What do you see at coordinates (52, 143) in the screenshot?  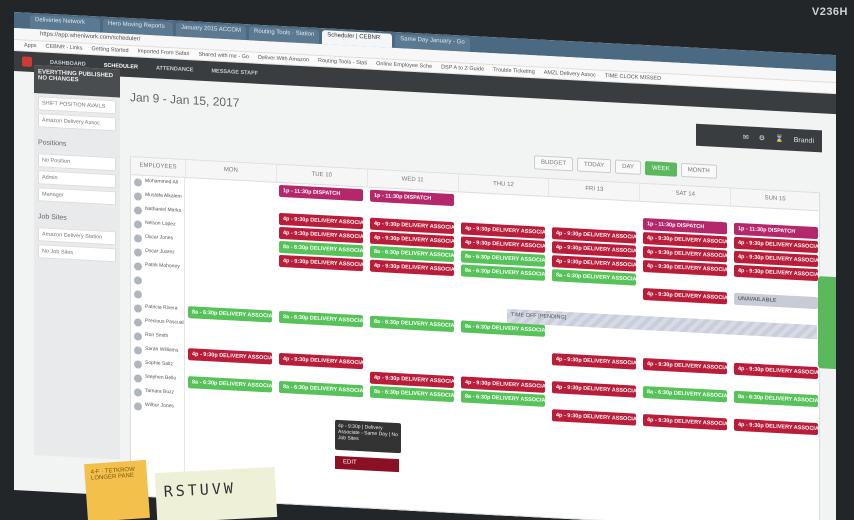 I see `positions-heading: Positions` at bounding box center [52, 143].